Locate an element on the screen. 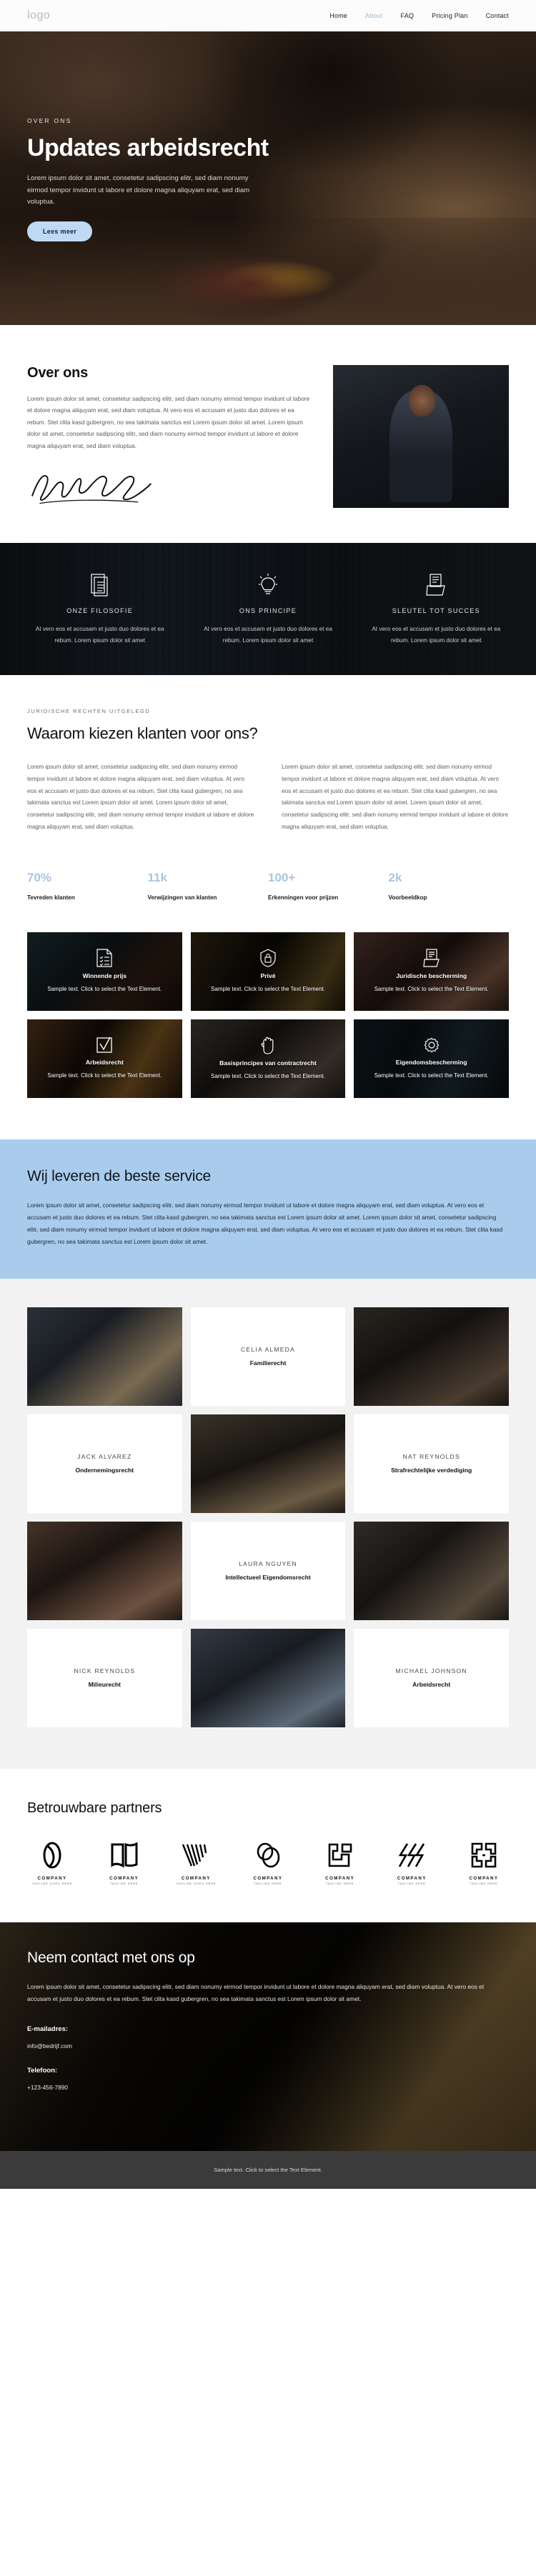 The height and width of the screenshot is (2576, 536). team-member-michael-johnson: MICHAEL JOHNSON Arbeidsrecht is located at coordinates (432, 1677).